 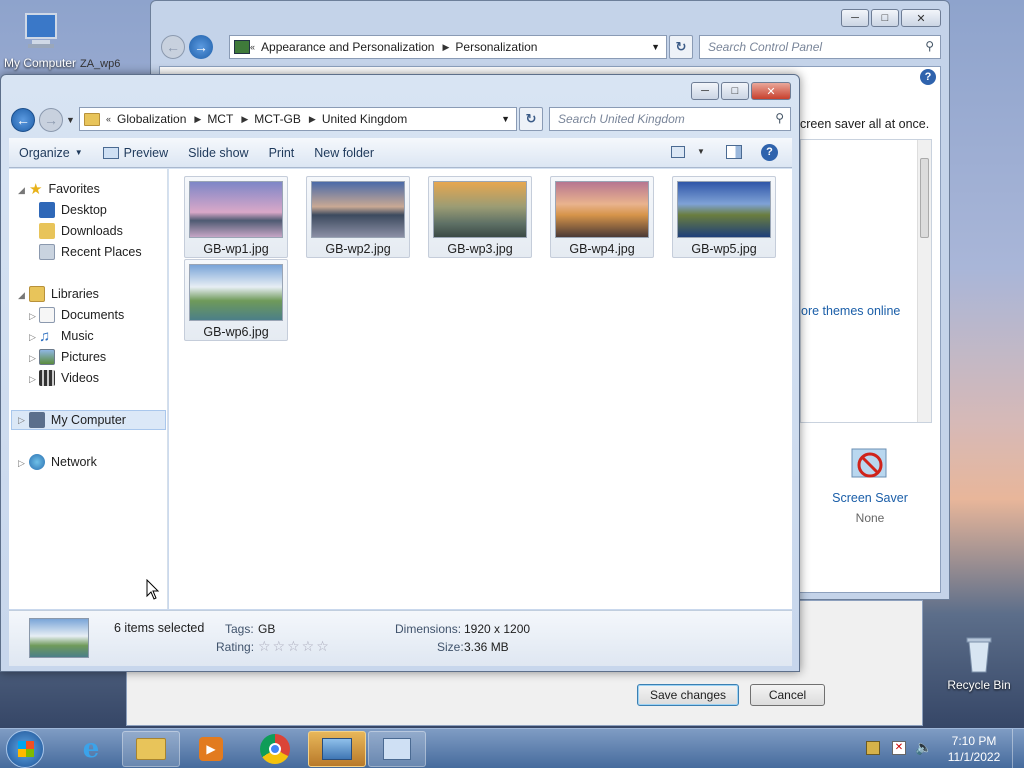 I want to click on nav-item-my-computer: ▷ My Computer, so click(x=88, y=420).